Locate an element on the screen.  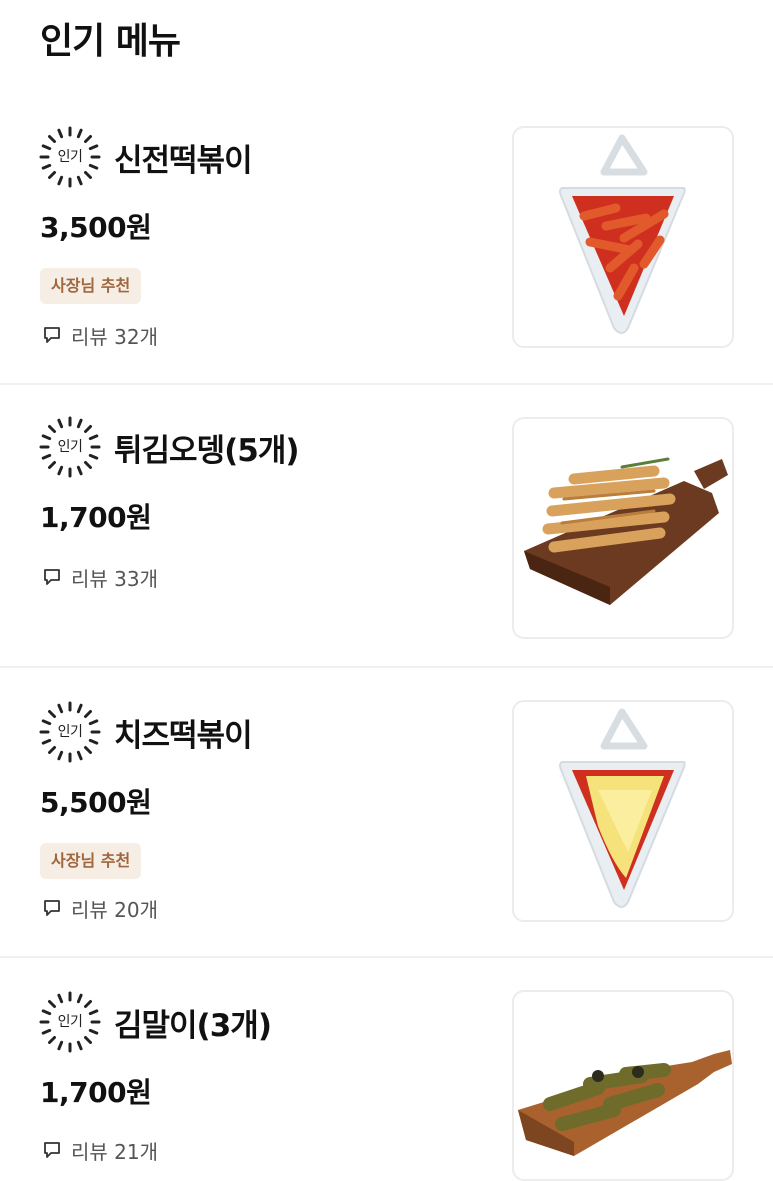
item-name-row: 인기 김말이(3개) is located at coordinates (155, 1022).